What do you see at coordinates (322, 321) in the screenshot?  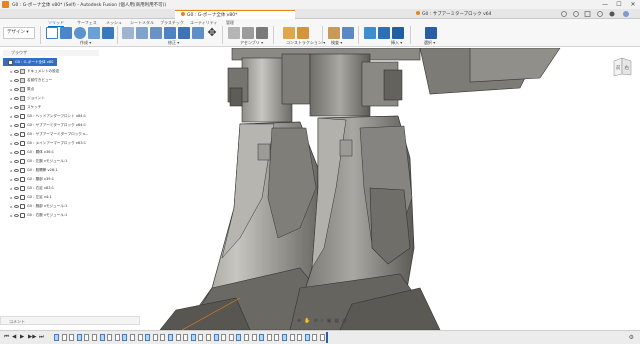 I see `fit-icon: ⌕` at bounding box center [322, 321].